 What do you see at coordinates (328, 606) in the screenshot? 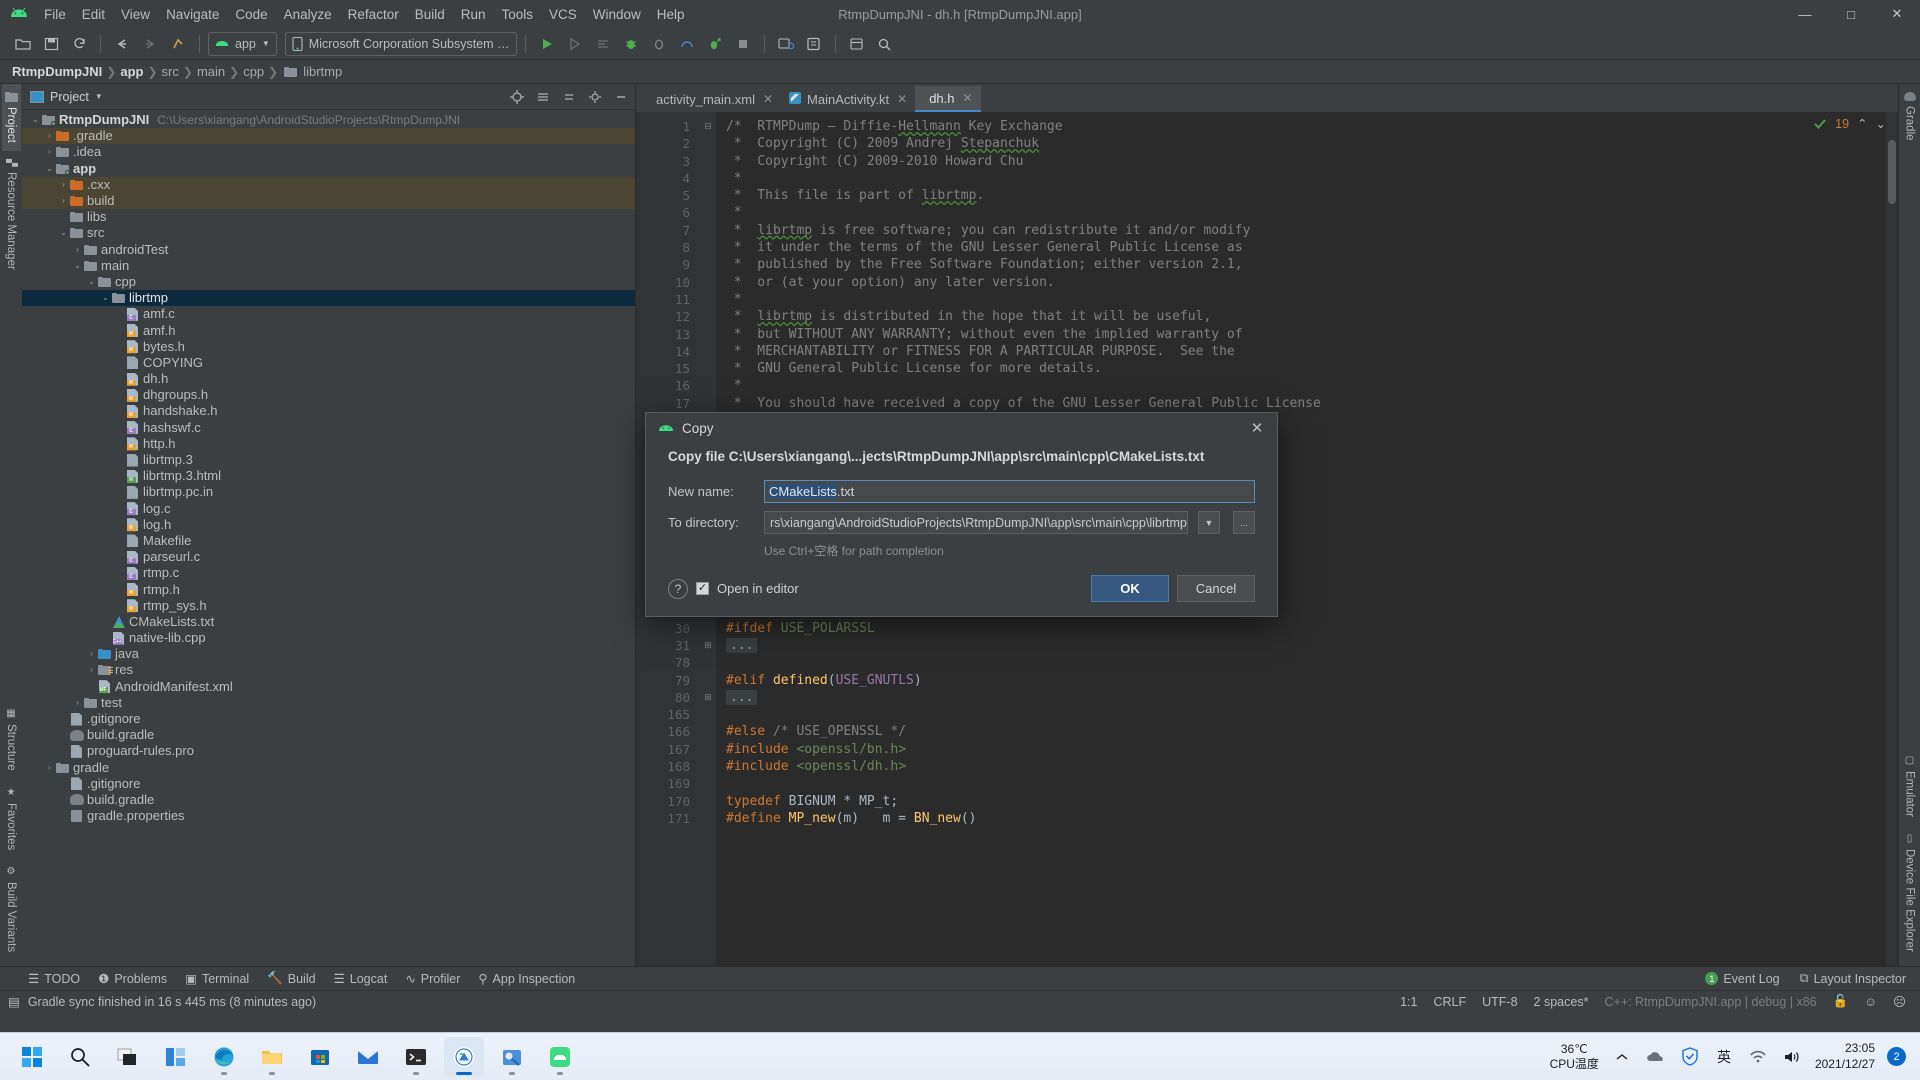
I see `tree-node-rtmp-sys-h: Hrtmp_sys.h` at bounding box center [328, 606].